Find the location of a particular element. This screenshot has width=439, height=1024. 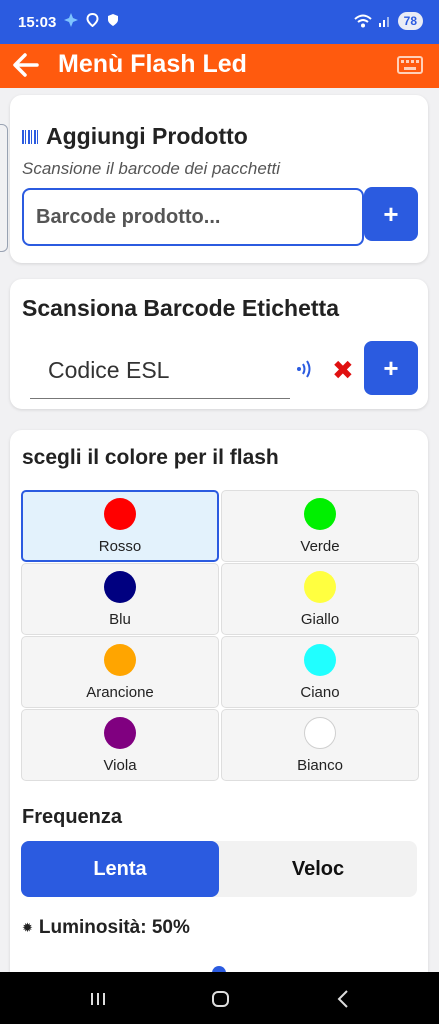

brightness-heading: ✹ Luminosità: 50% is located at coordinates (106, 928).